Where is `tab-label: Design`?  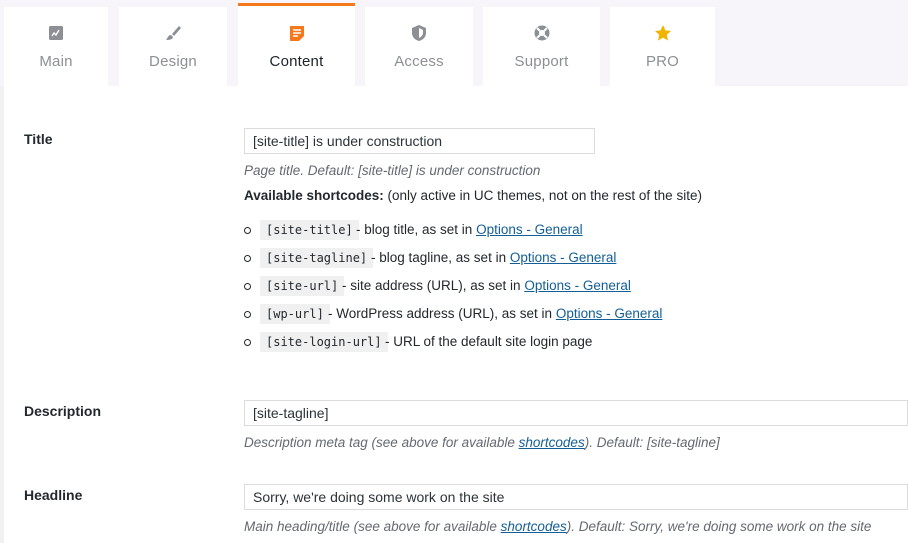
tab-label: Design is located at coordinates (173, 61).